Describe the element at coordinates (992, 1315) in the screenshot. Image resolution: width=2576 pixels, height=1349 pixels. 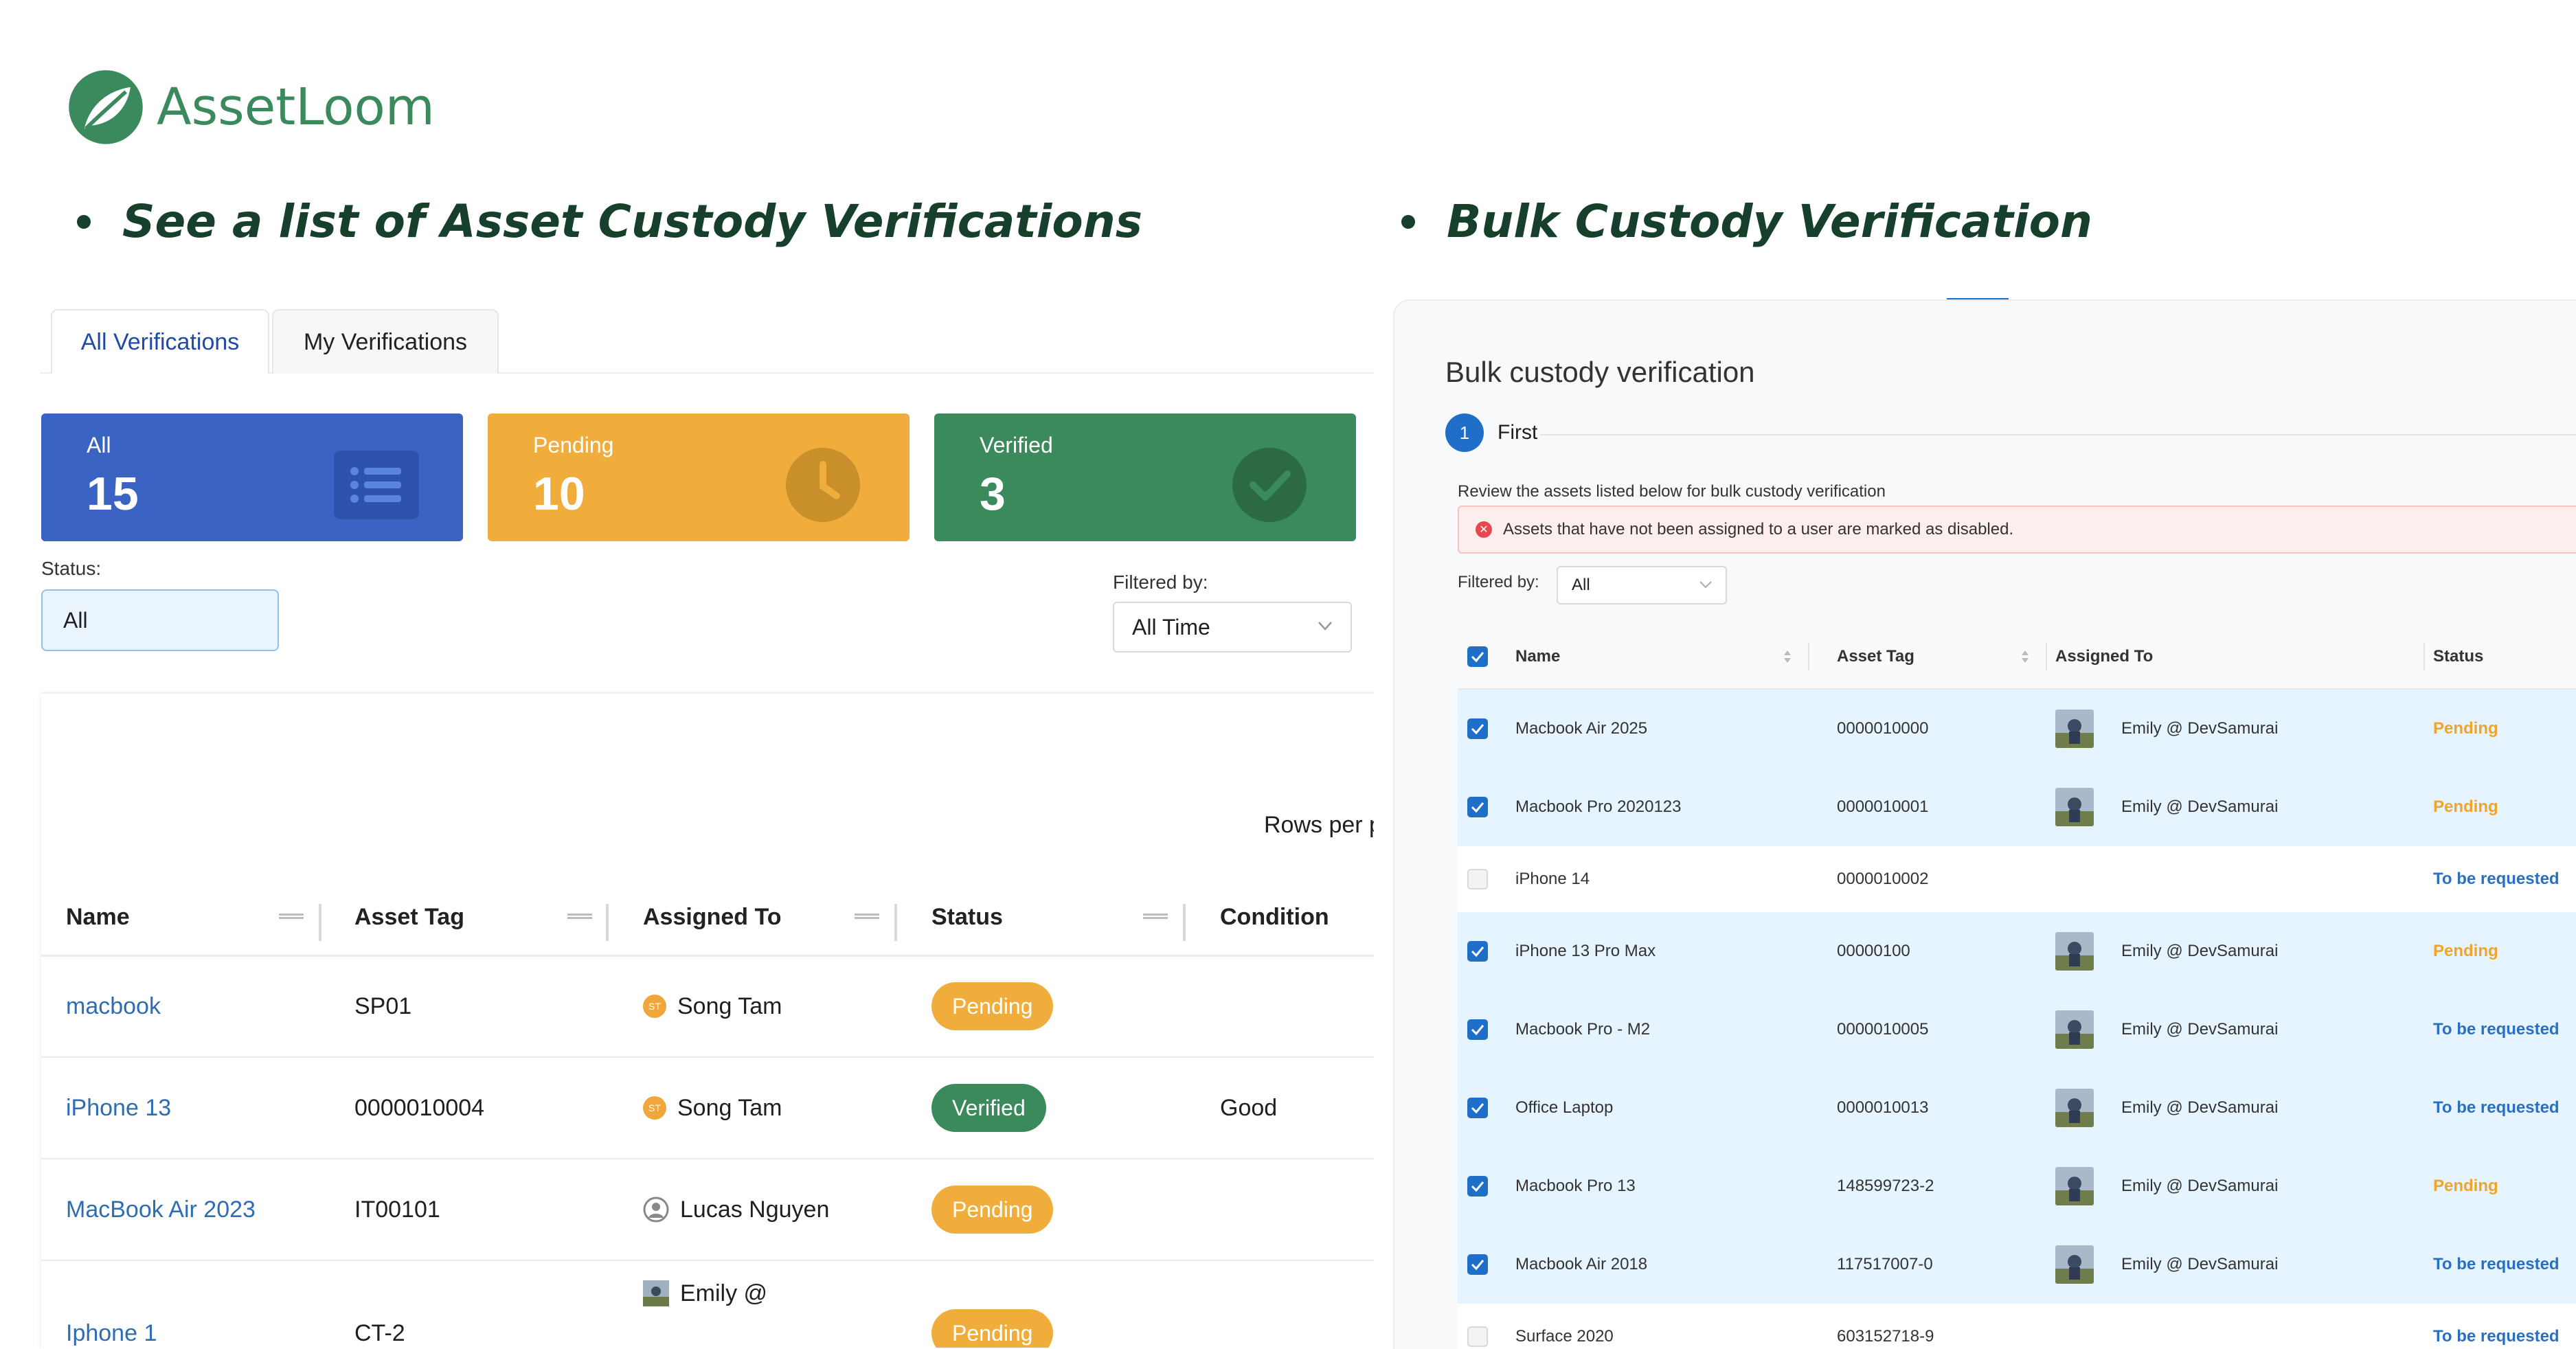
I see `status-cell: Pending` at that location.